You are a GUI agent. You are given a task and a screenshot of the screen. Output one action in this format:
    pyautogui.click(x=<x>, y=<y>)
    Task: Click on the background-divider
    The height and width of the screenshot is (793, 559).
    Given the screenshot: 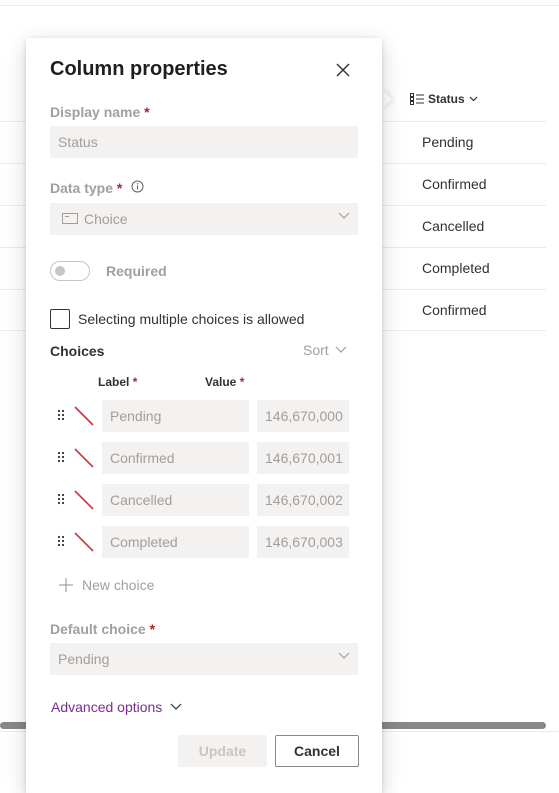 What is the action you would take?
    pyautogui.click(x=279, y=5)
    